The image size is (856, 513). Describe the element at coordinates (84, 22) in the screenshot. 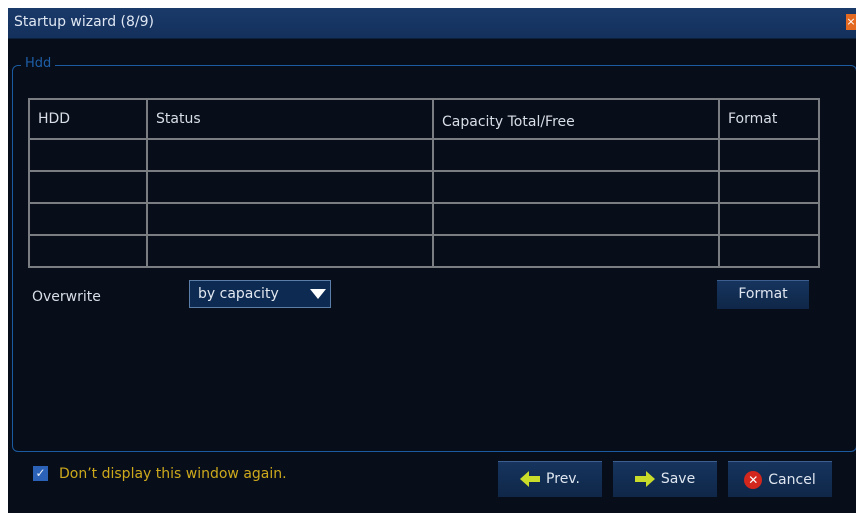

I see `window-title: Startup wizard (8/9)` at that location.